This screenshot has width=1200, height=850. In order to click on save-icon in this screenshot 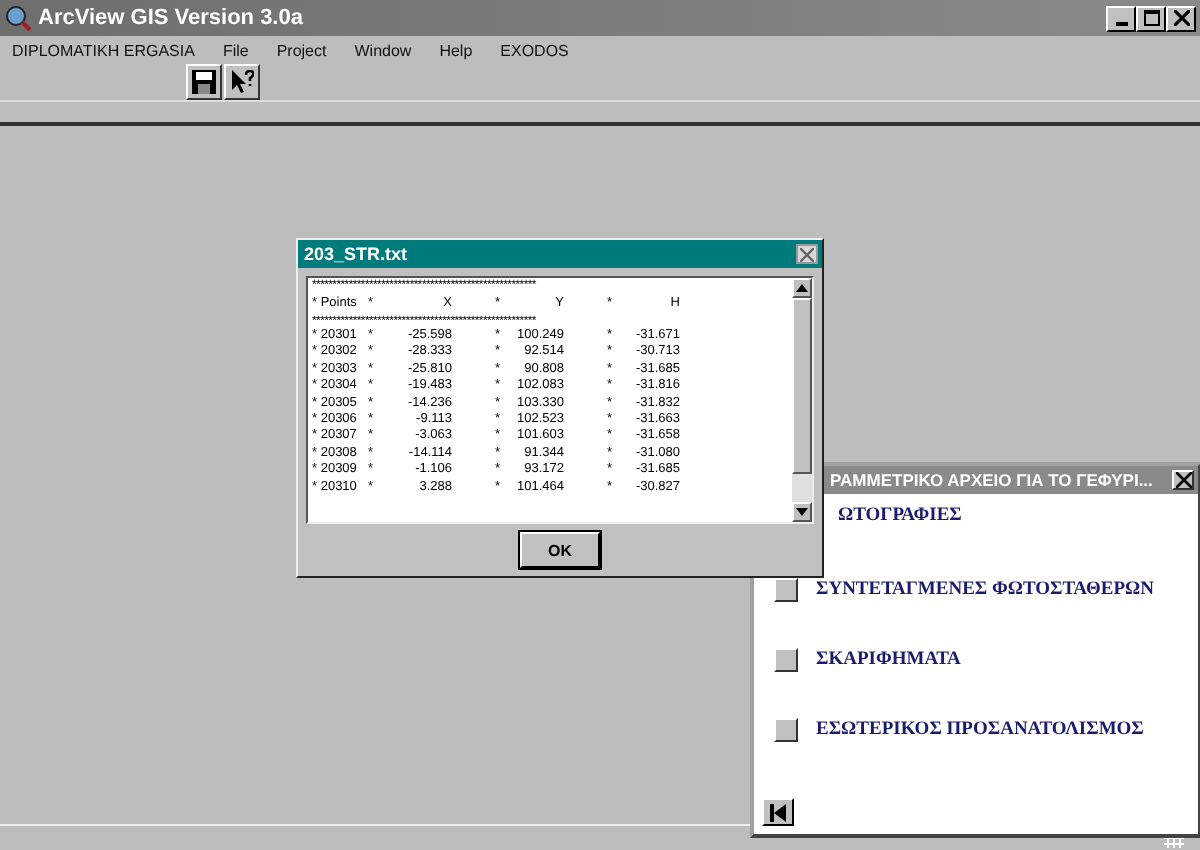, I will do `click(204, 82)`.